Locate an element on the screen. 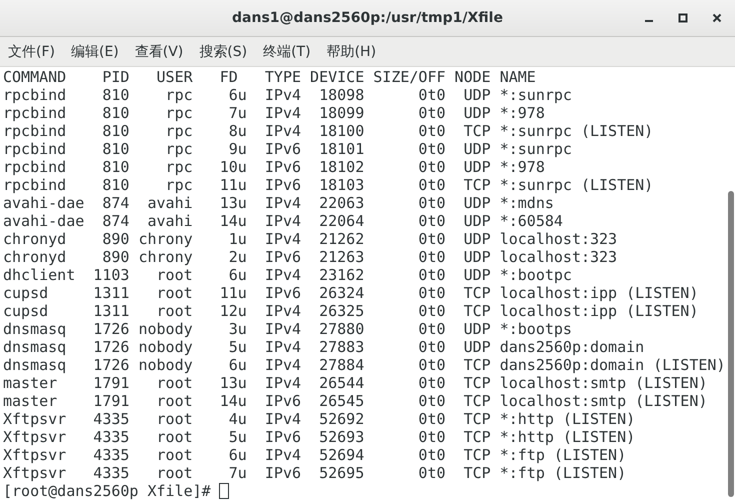  scrollbar-thumb is located at coordinates (731, 344).